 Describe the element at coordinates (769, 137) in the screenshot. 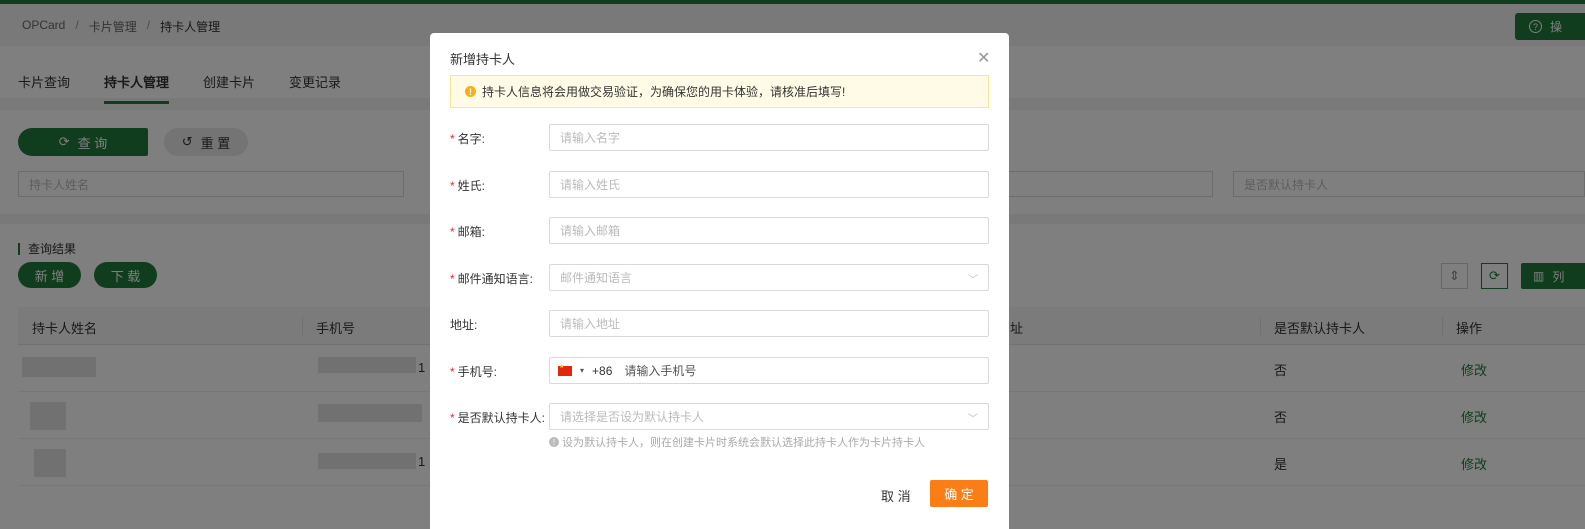

I see `first-name-input: 请输入名字` at that location.